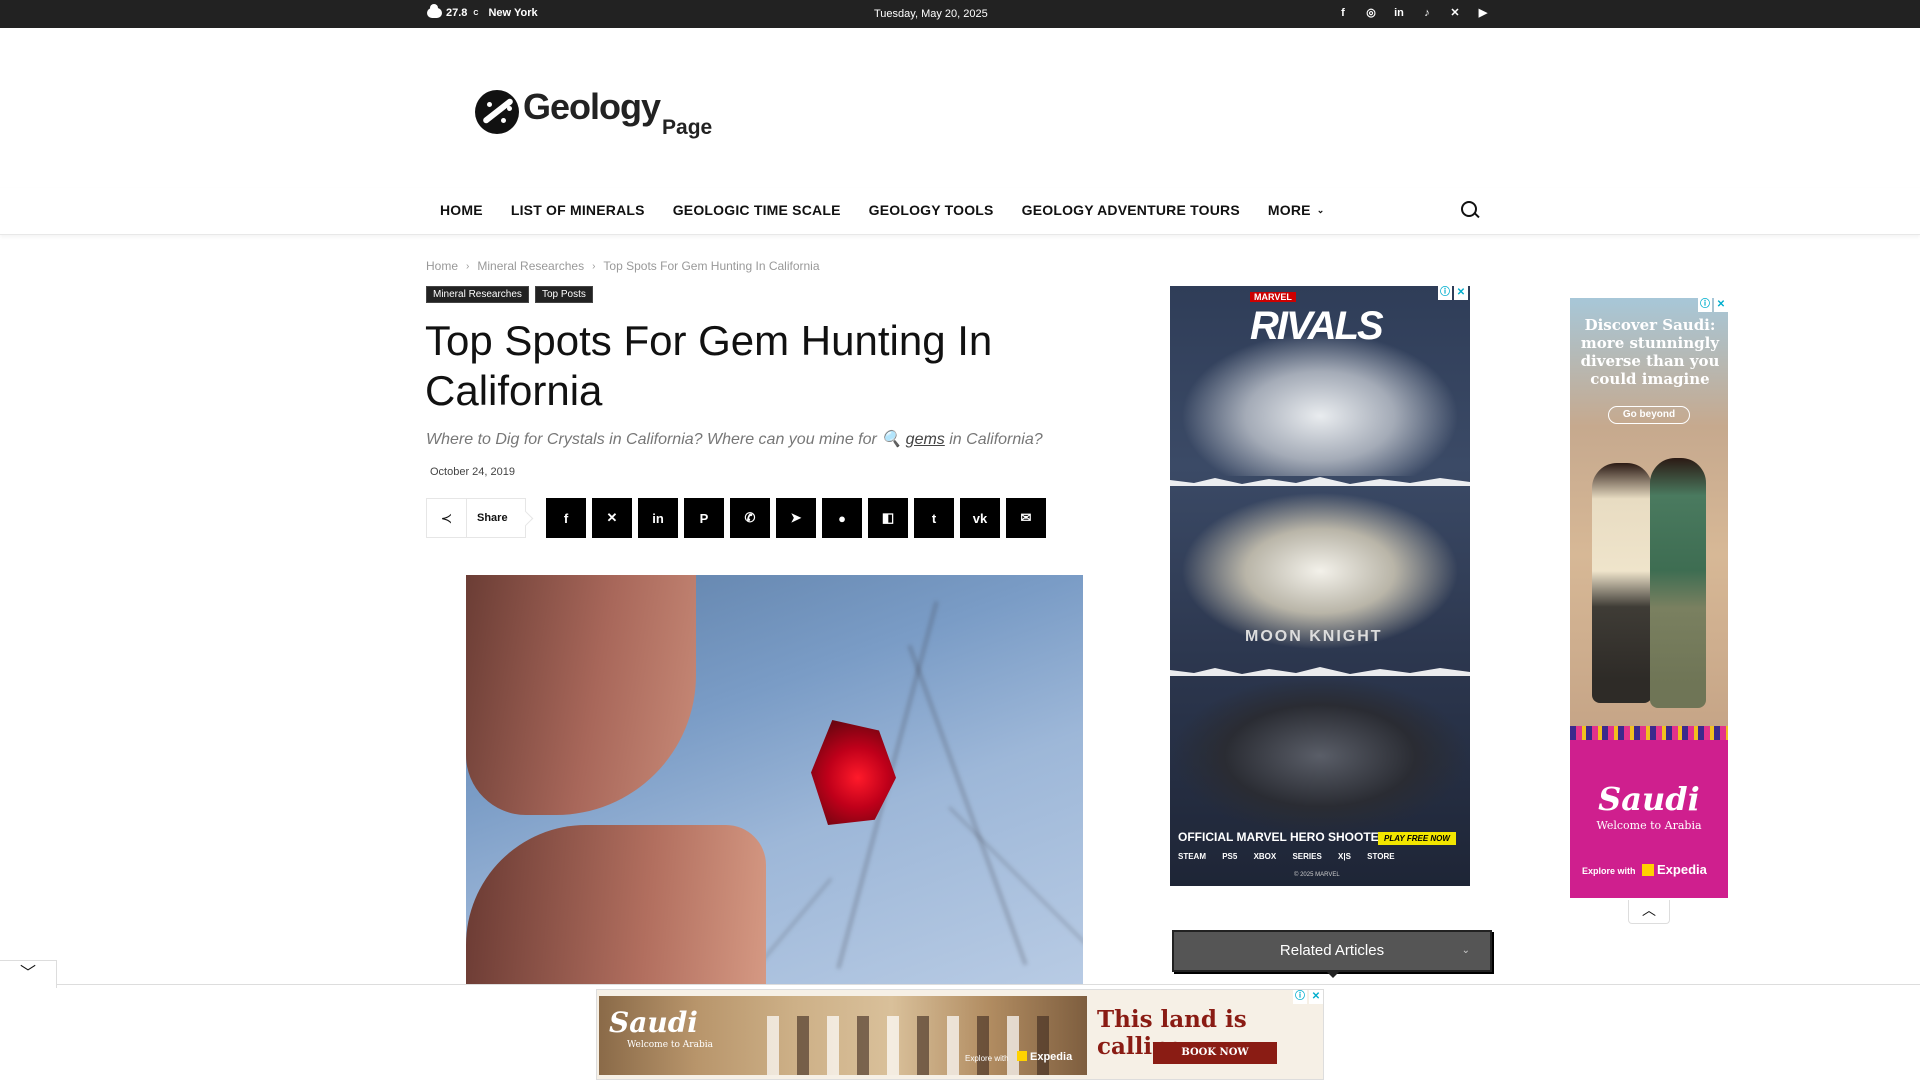 The width and height of the screenshot is (1920, 1080). What do you see at coordinates (530, 266) in the screenshot?
I see `breadcrumb-category: Mineral Researches` at bounding box center [530, 266].